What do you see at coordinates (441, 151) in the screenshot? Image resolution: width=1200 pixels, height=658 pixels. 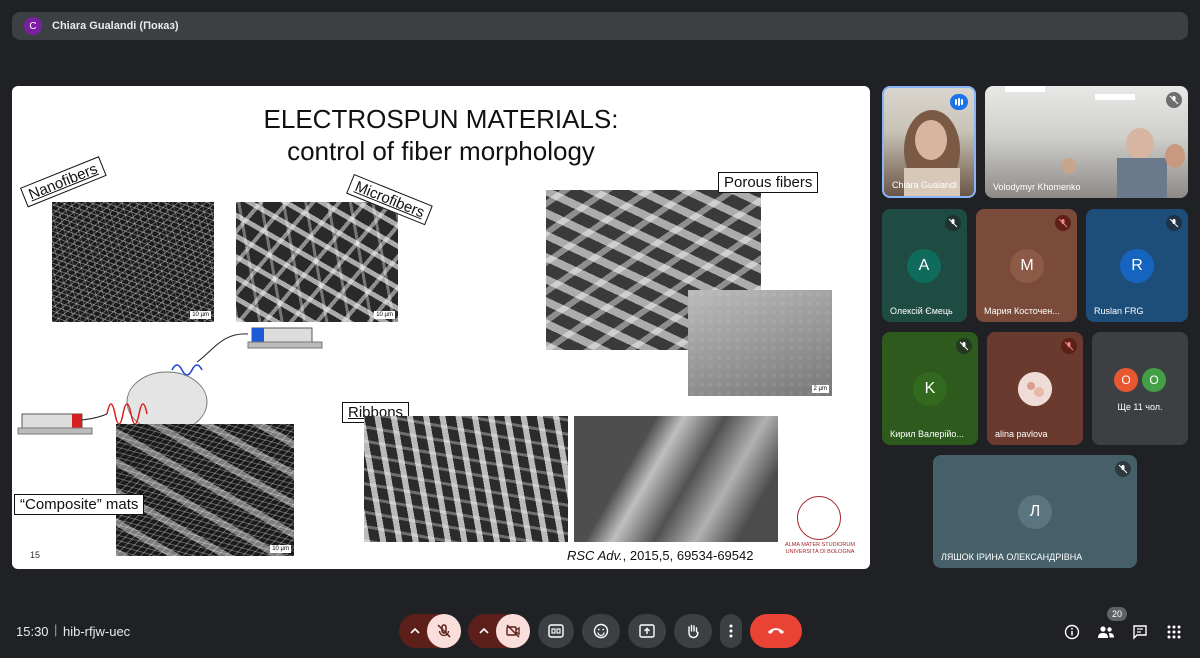 I see `slide-subtitle: control of fiber morphology` at bounding box center [441, 151].